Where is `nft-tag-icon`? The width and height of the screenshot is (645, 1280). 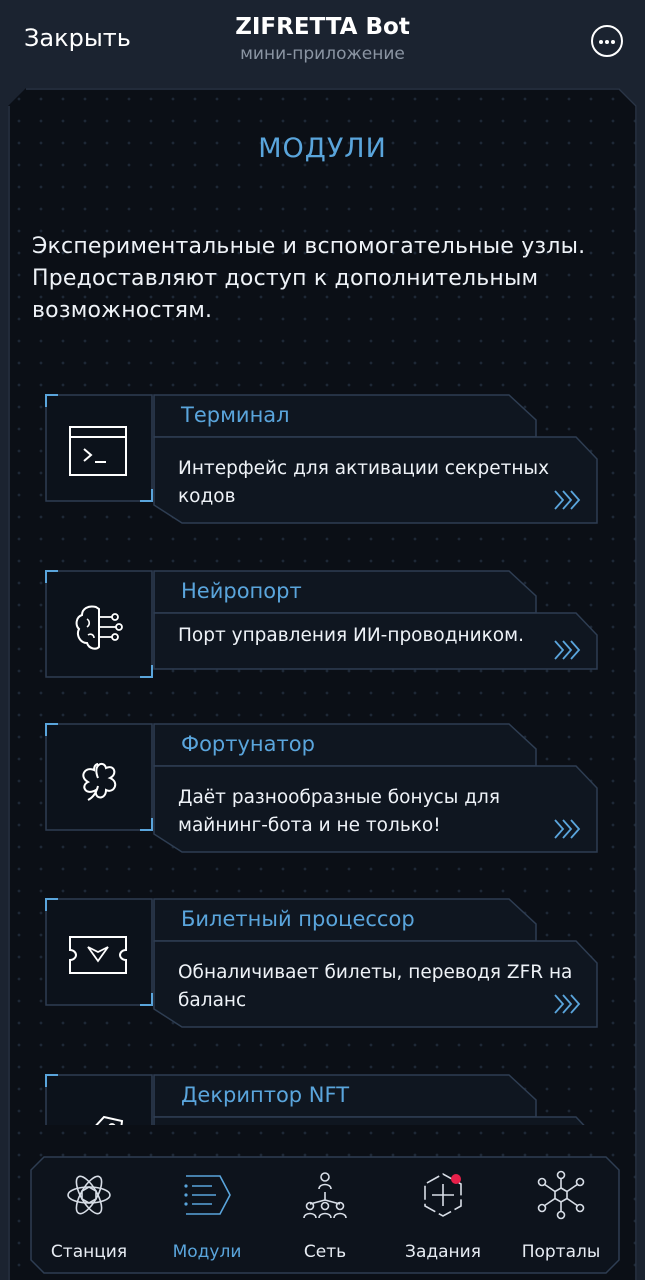 nft-tag-icon is located at coordinates (100, 1120).